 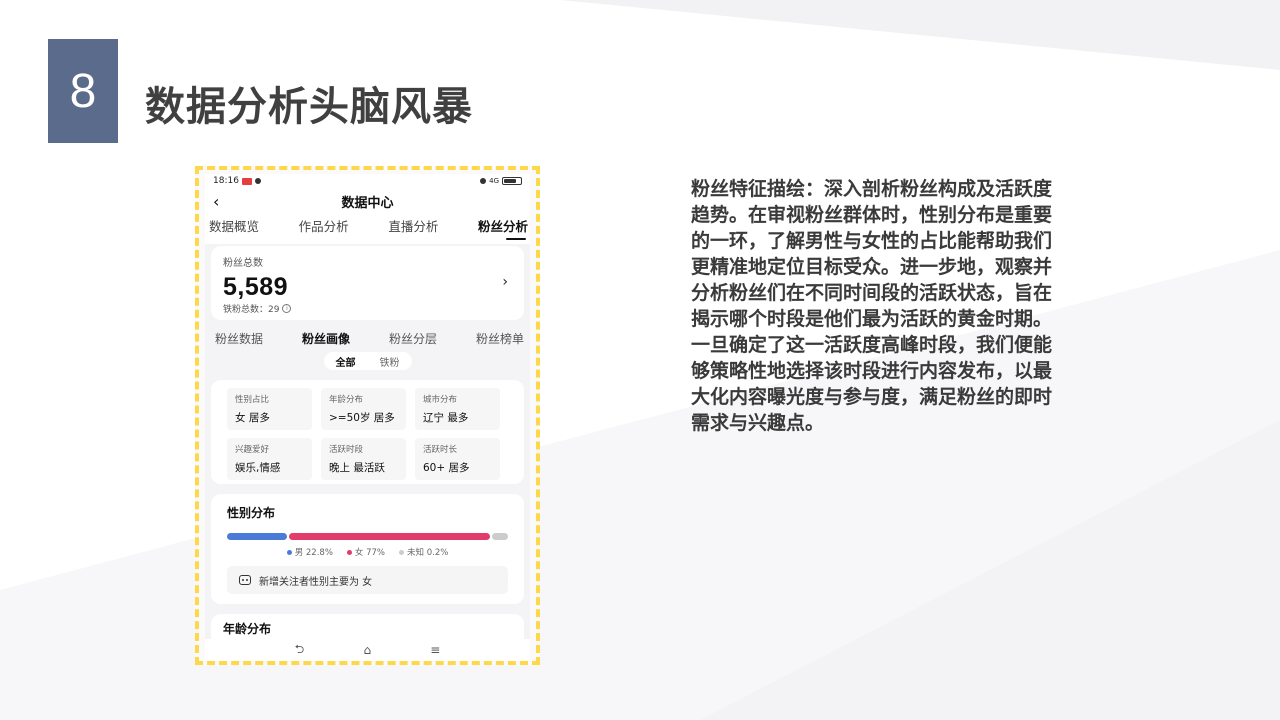 I want to click on profile-cell: 性别占比 女 居多, so click(x=269, y=409).